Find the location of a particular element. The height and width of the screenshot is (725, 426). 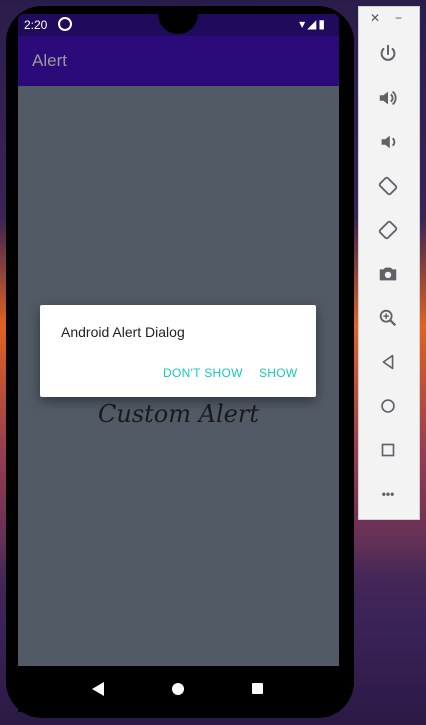

show-button: SHOW is located at coordinates (278, 373).